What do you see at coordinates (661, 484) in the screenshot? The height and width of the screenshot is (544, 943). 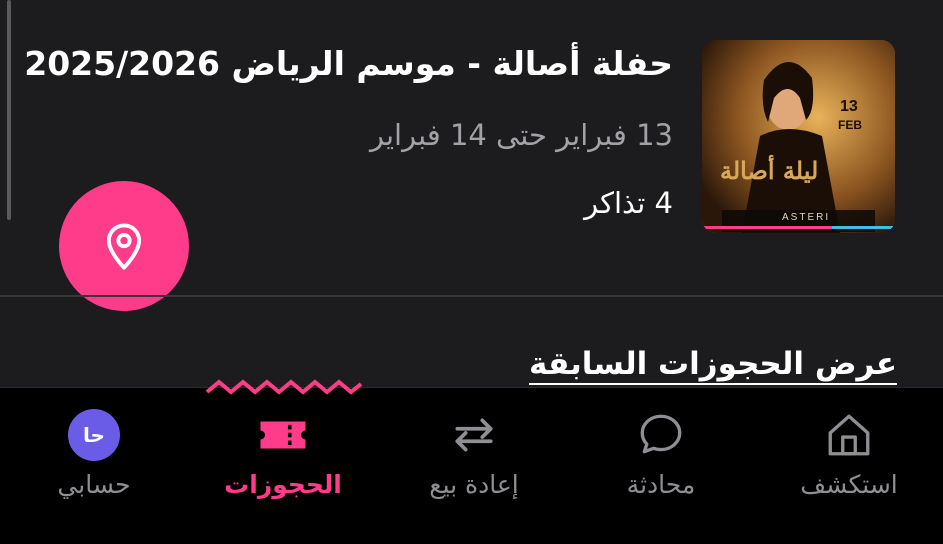 I see `tab-chat-label: محادثة` at bounding box center [661, 484].